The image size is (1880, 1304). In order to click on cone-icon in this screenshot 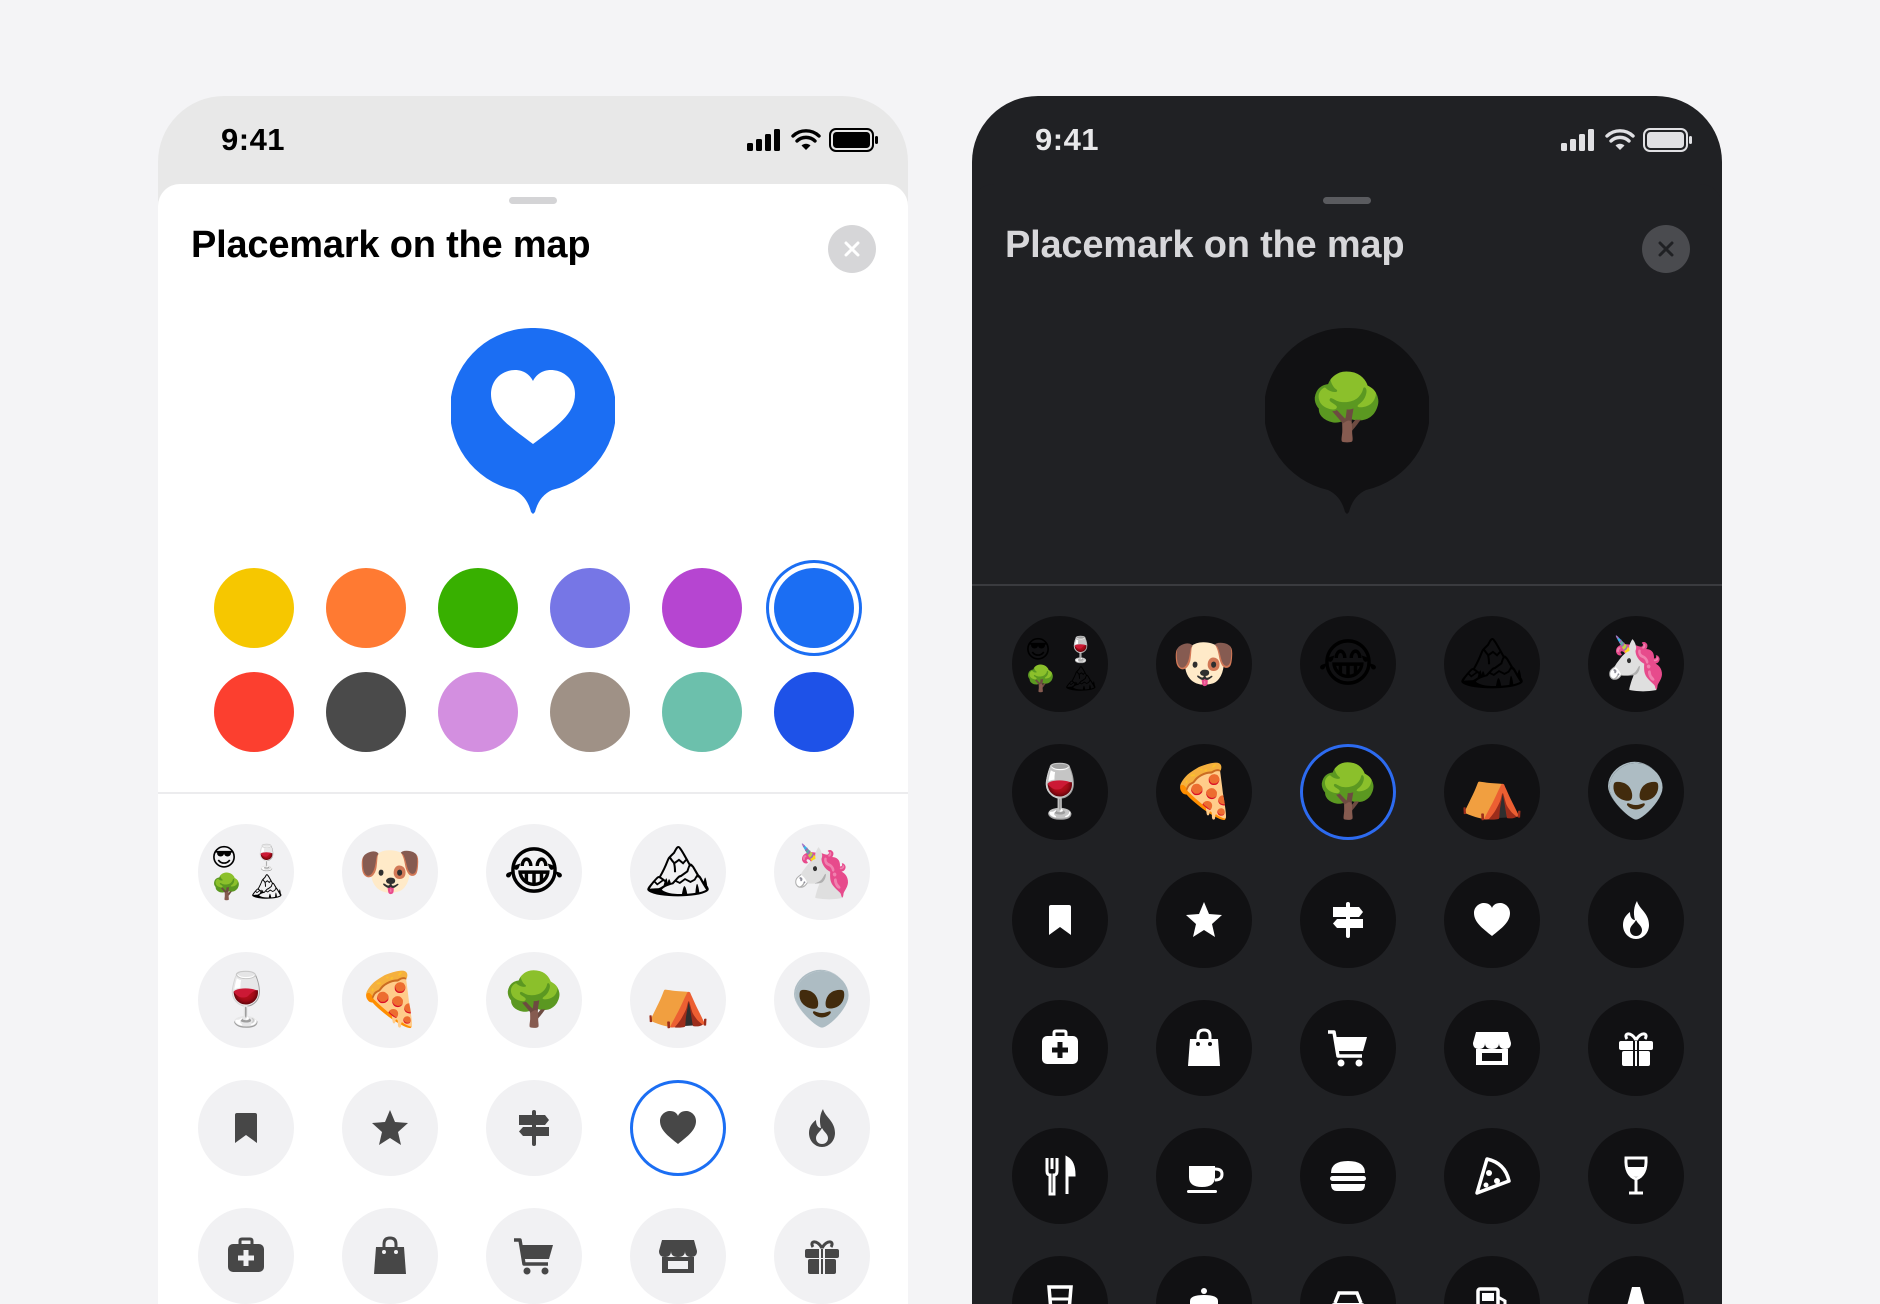, I will do `click(1636, 1292)`.